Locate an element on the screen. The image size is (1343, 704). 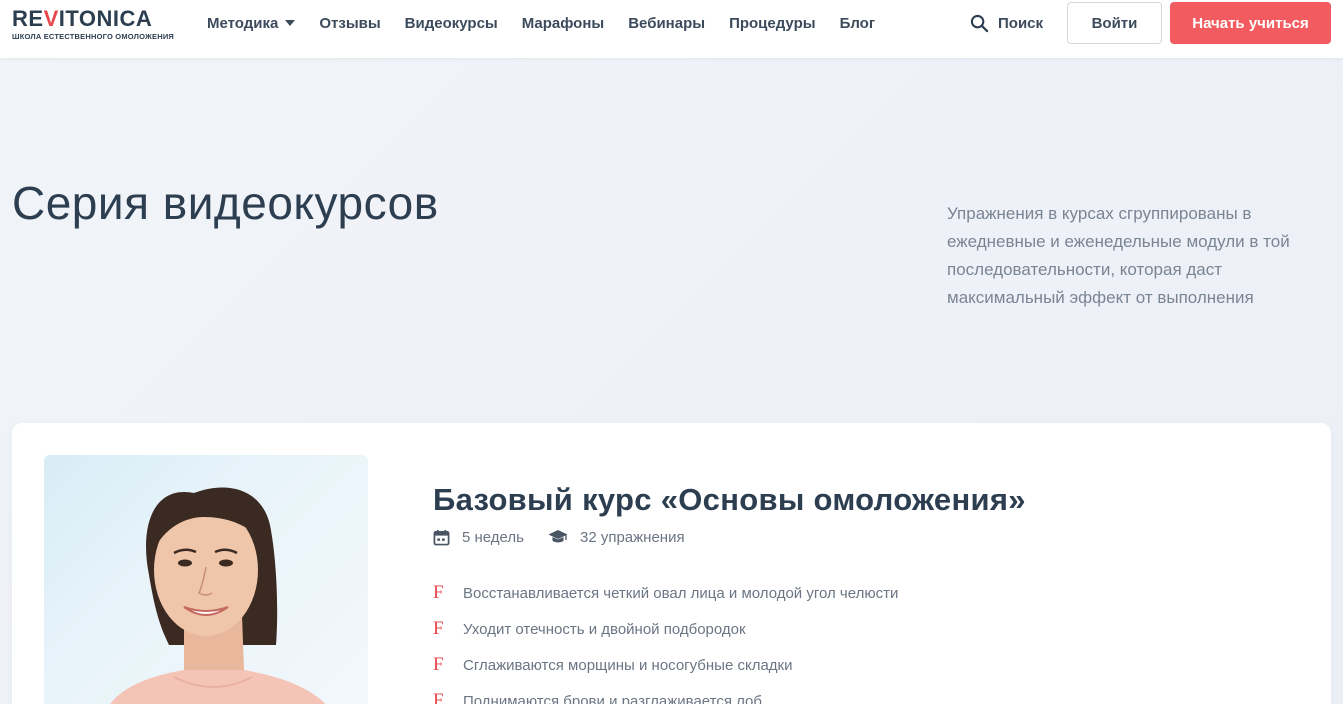
nav-item-method: Методика is located at coordinates (251, 23).